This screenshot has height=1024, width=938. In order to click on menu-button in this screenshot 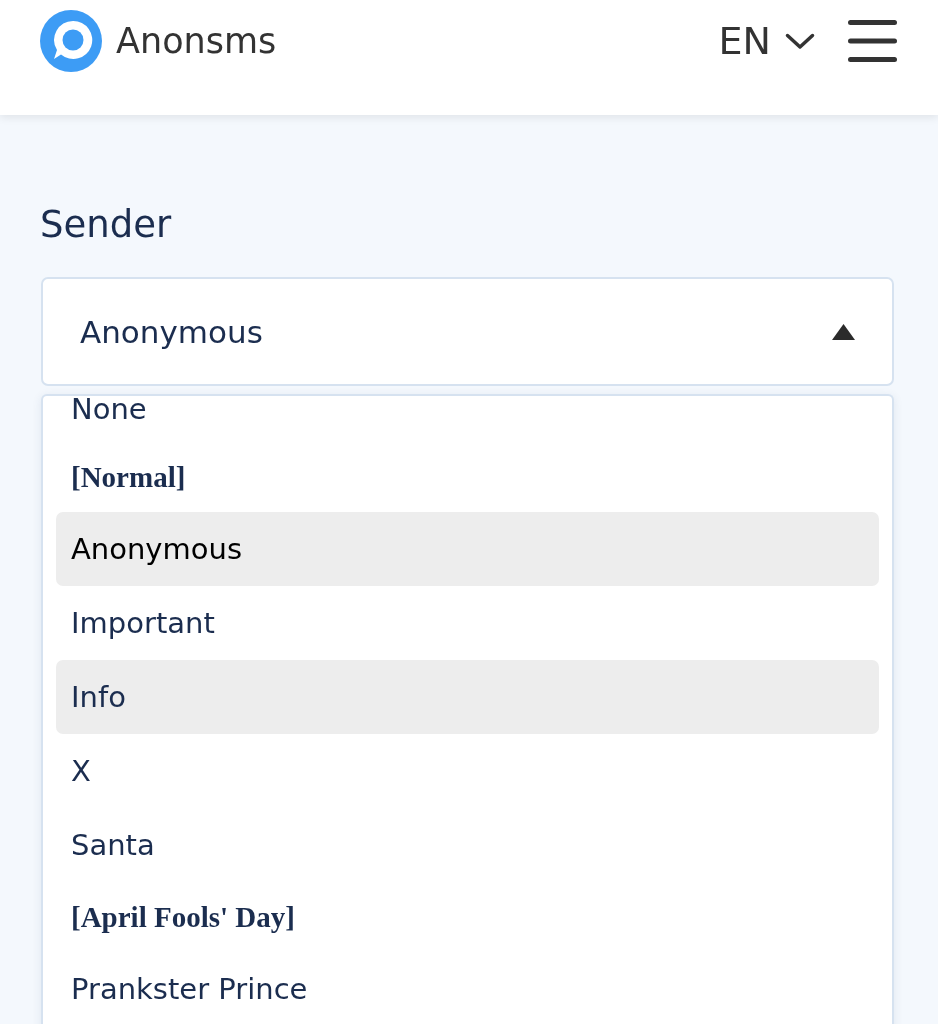, I will do `click(872, 41)`.